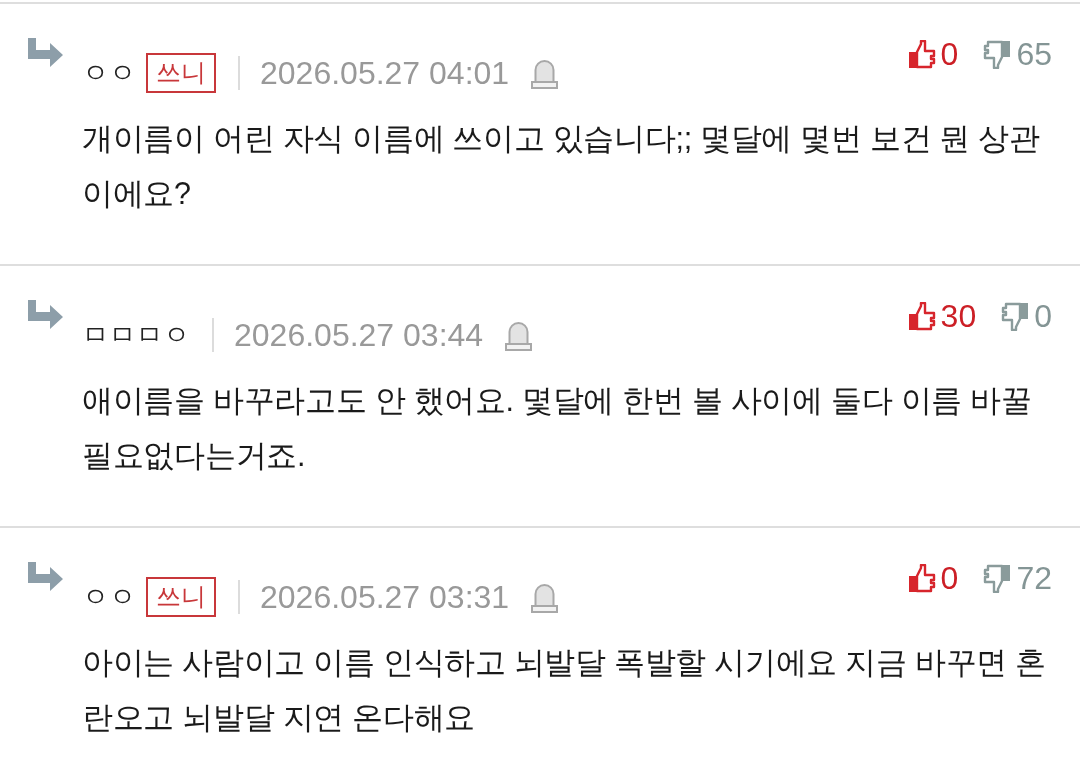 This screenshot has width=1080, height=771. What do you see at coordinates (942, 316) in the screenshot?
I see `like-button: 30` at bounding box center [942, 316].